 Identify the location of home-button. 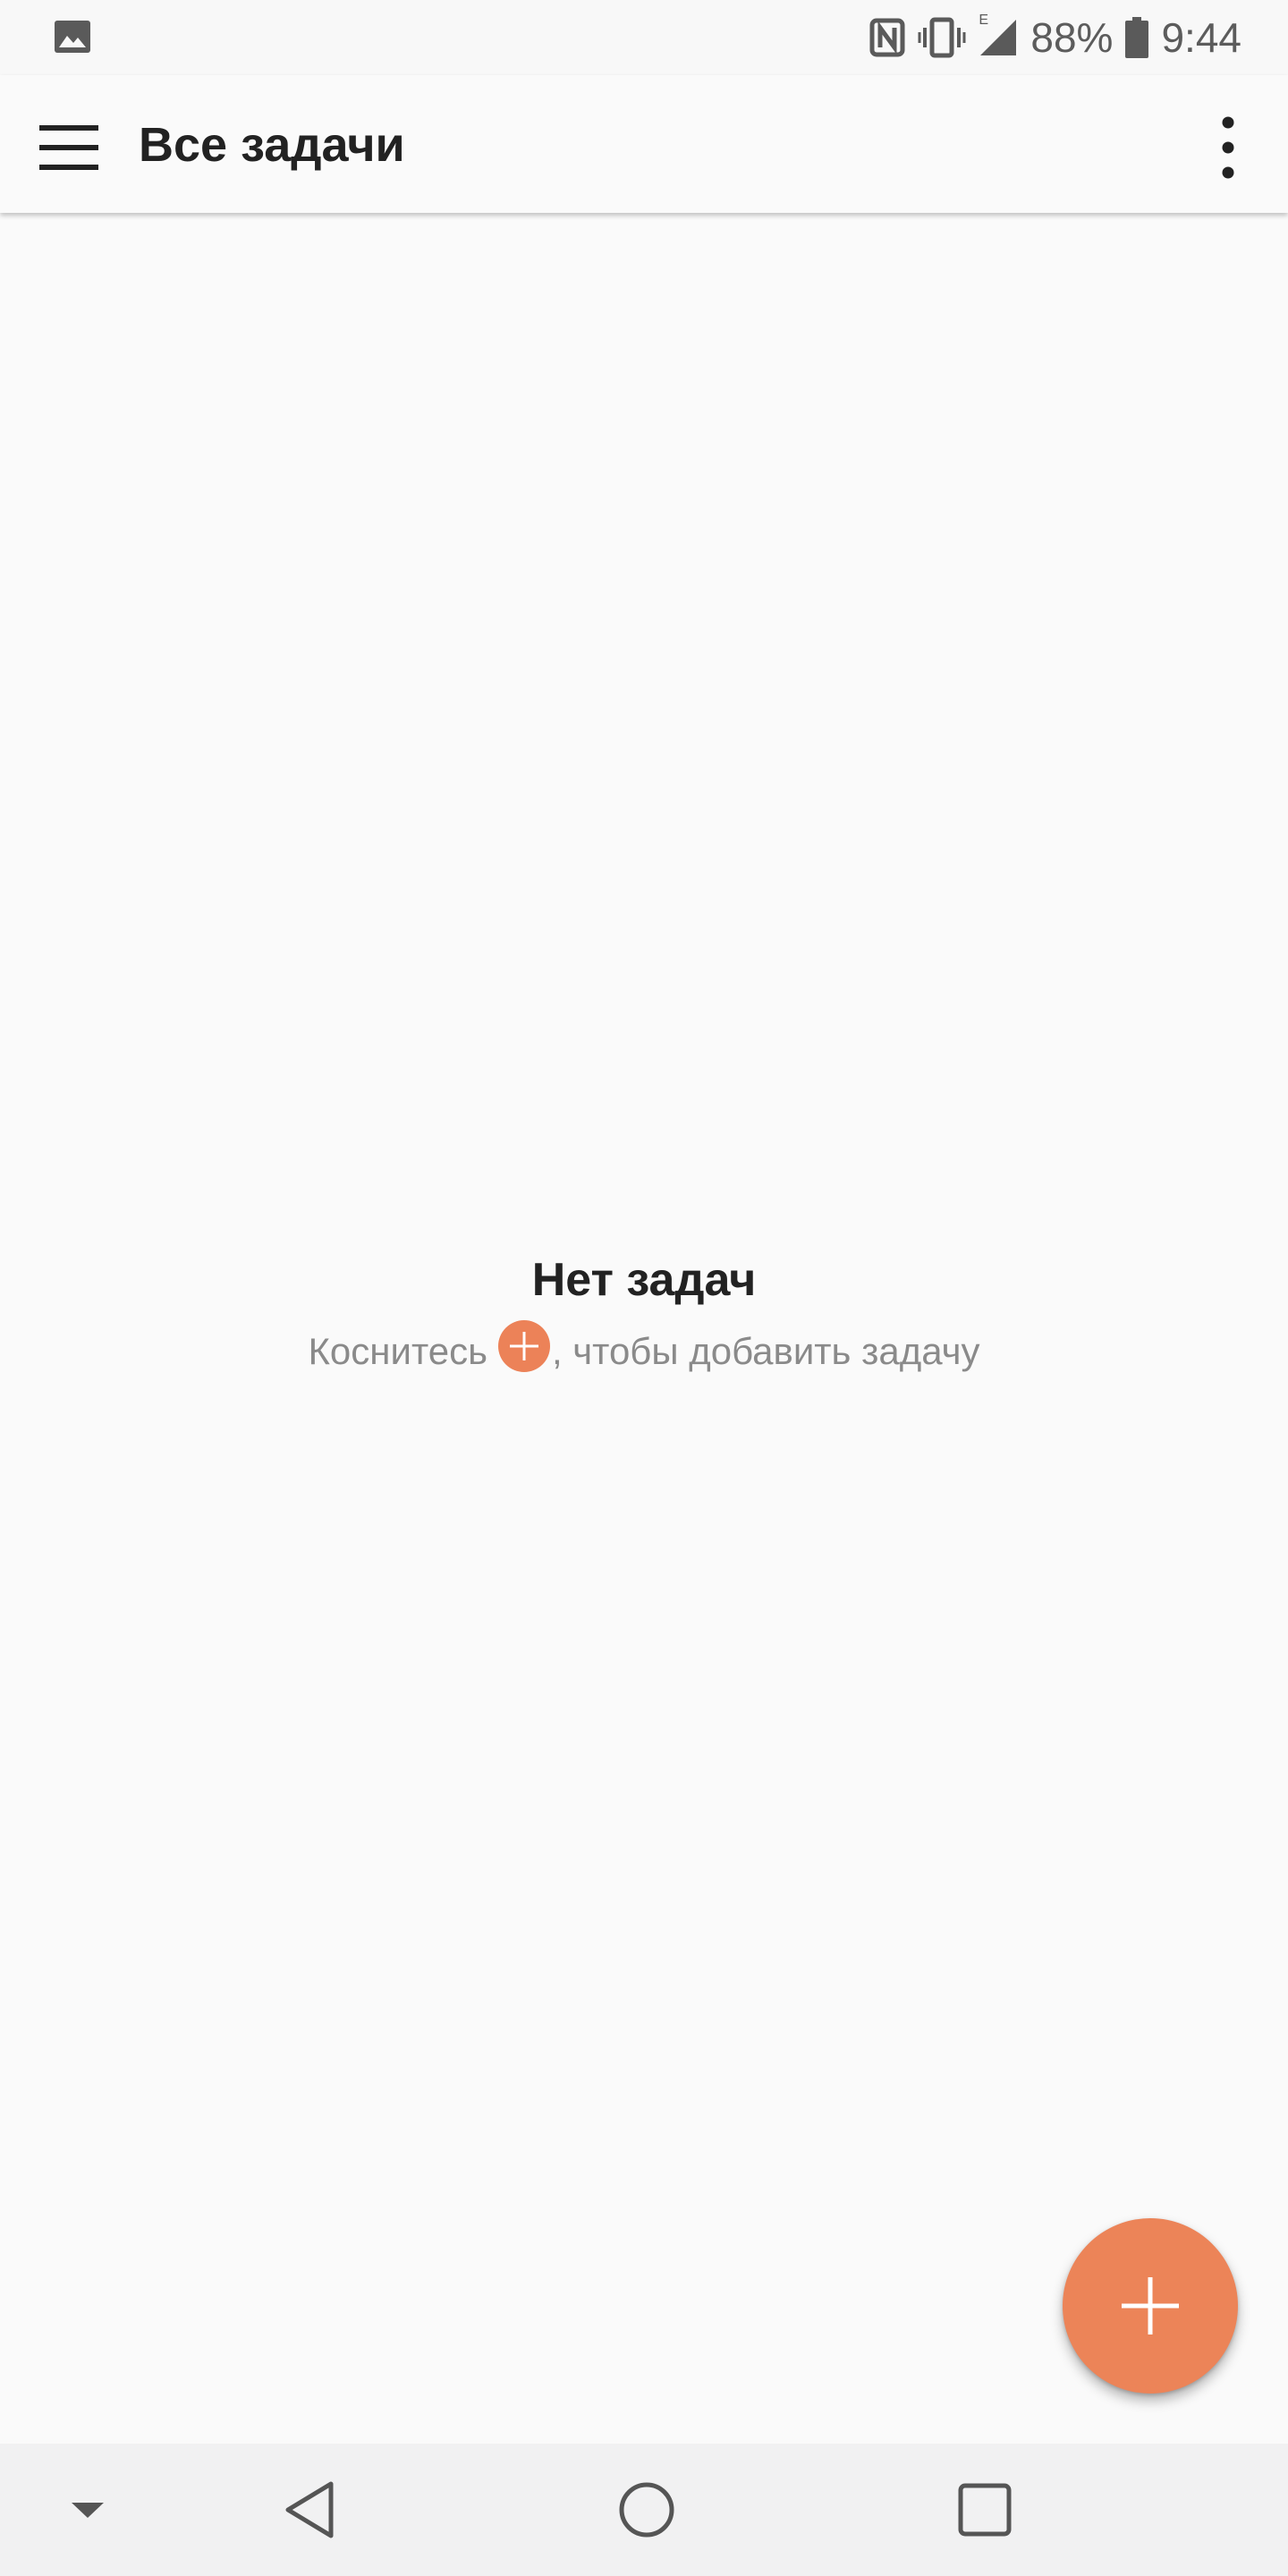
(646, 2510).